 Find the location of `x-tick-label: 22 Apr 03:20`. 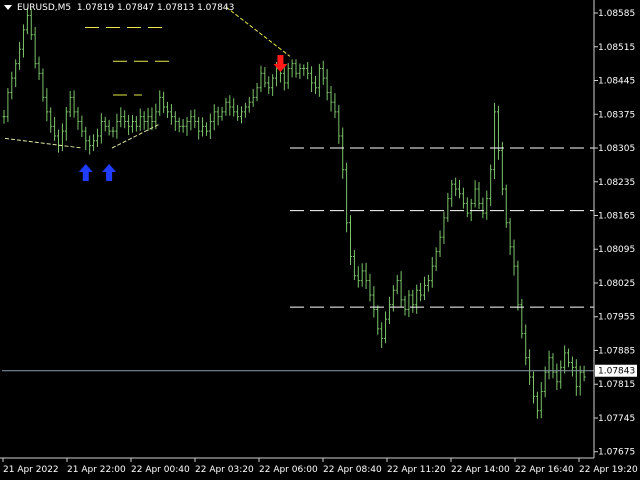

x-tick-label: 22 Apr 03:20 is located at coordinates (224, 470).